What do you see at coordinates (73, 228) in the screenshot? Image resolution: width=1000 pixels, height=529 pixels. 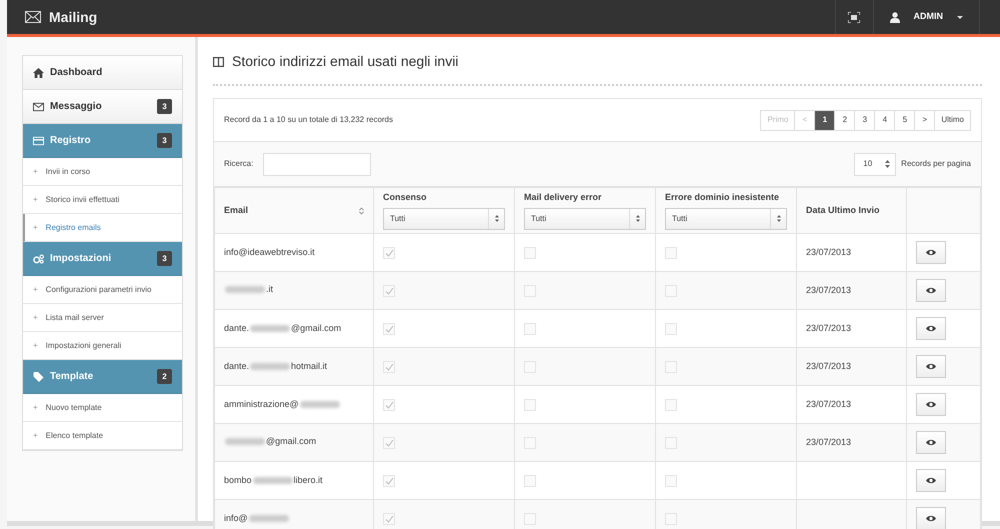 I see `submenu-label: Registro emails` at bounding box center [73, 228].